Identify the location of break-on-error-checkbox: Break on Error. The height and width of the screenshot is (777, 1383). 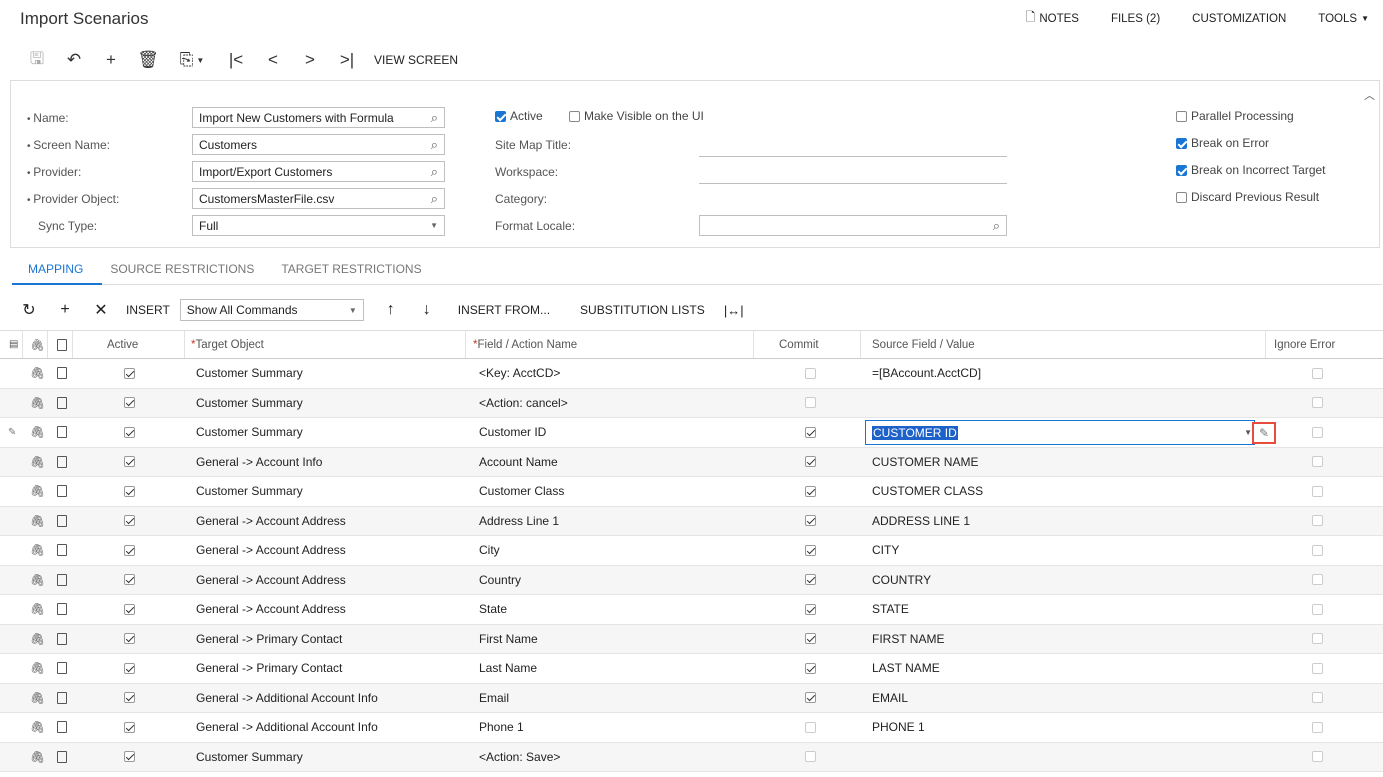
(1222, 143).